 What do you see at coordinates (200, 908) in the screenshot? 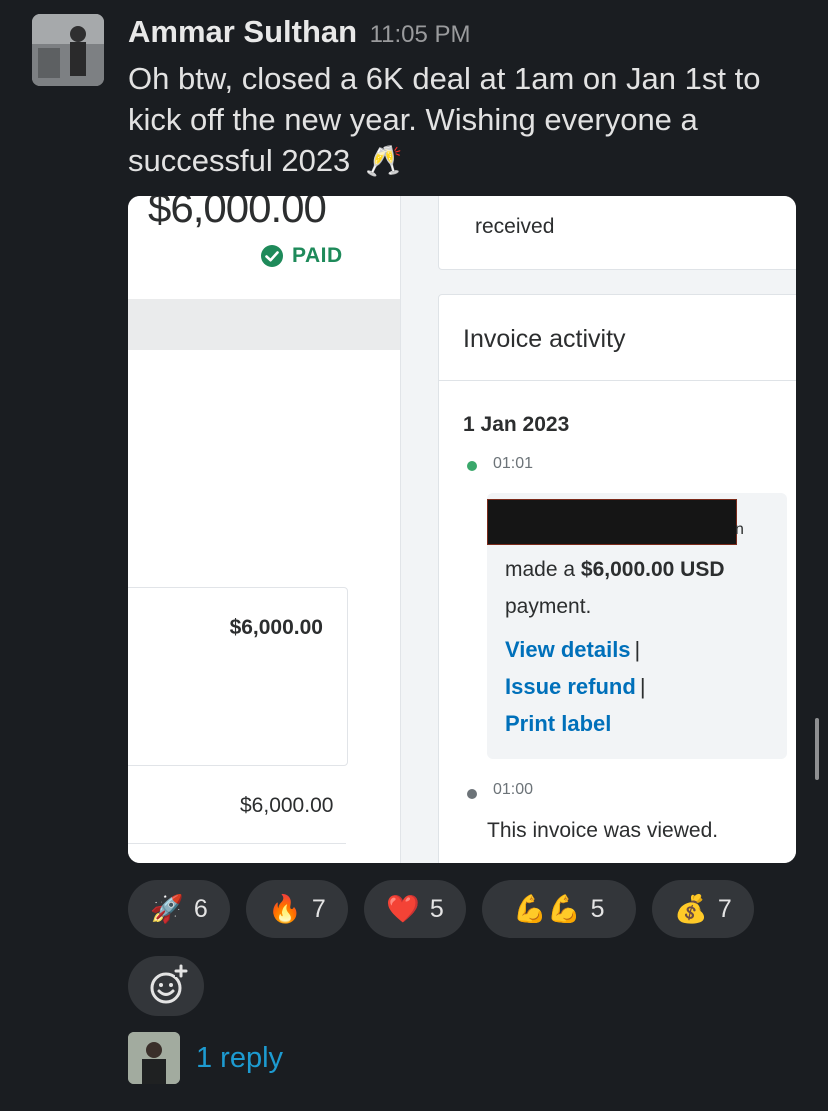
I see `reaction-count: 6` at bounding box center [200, 908].